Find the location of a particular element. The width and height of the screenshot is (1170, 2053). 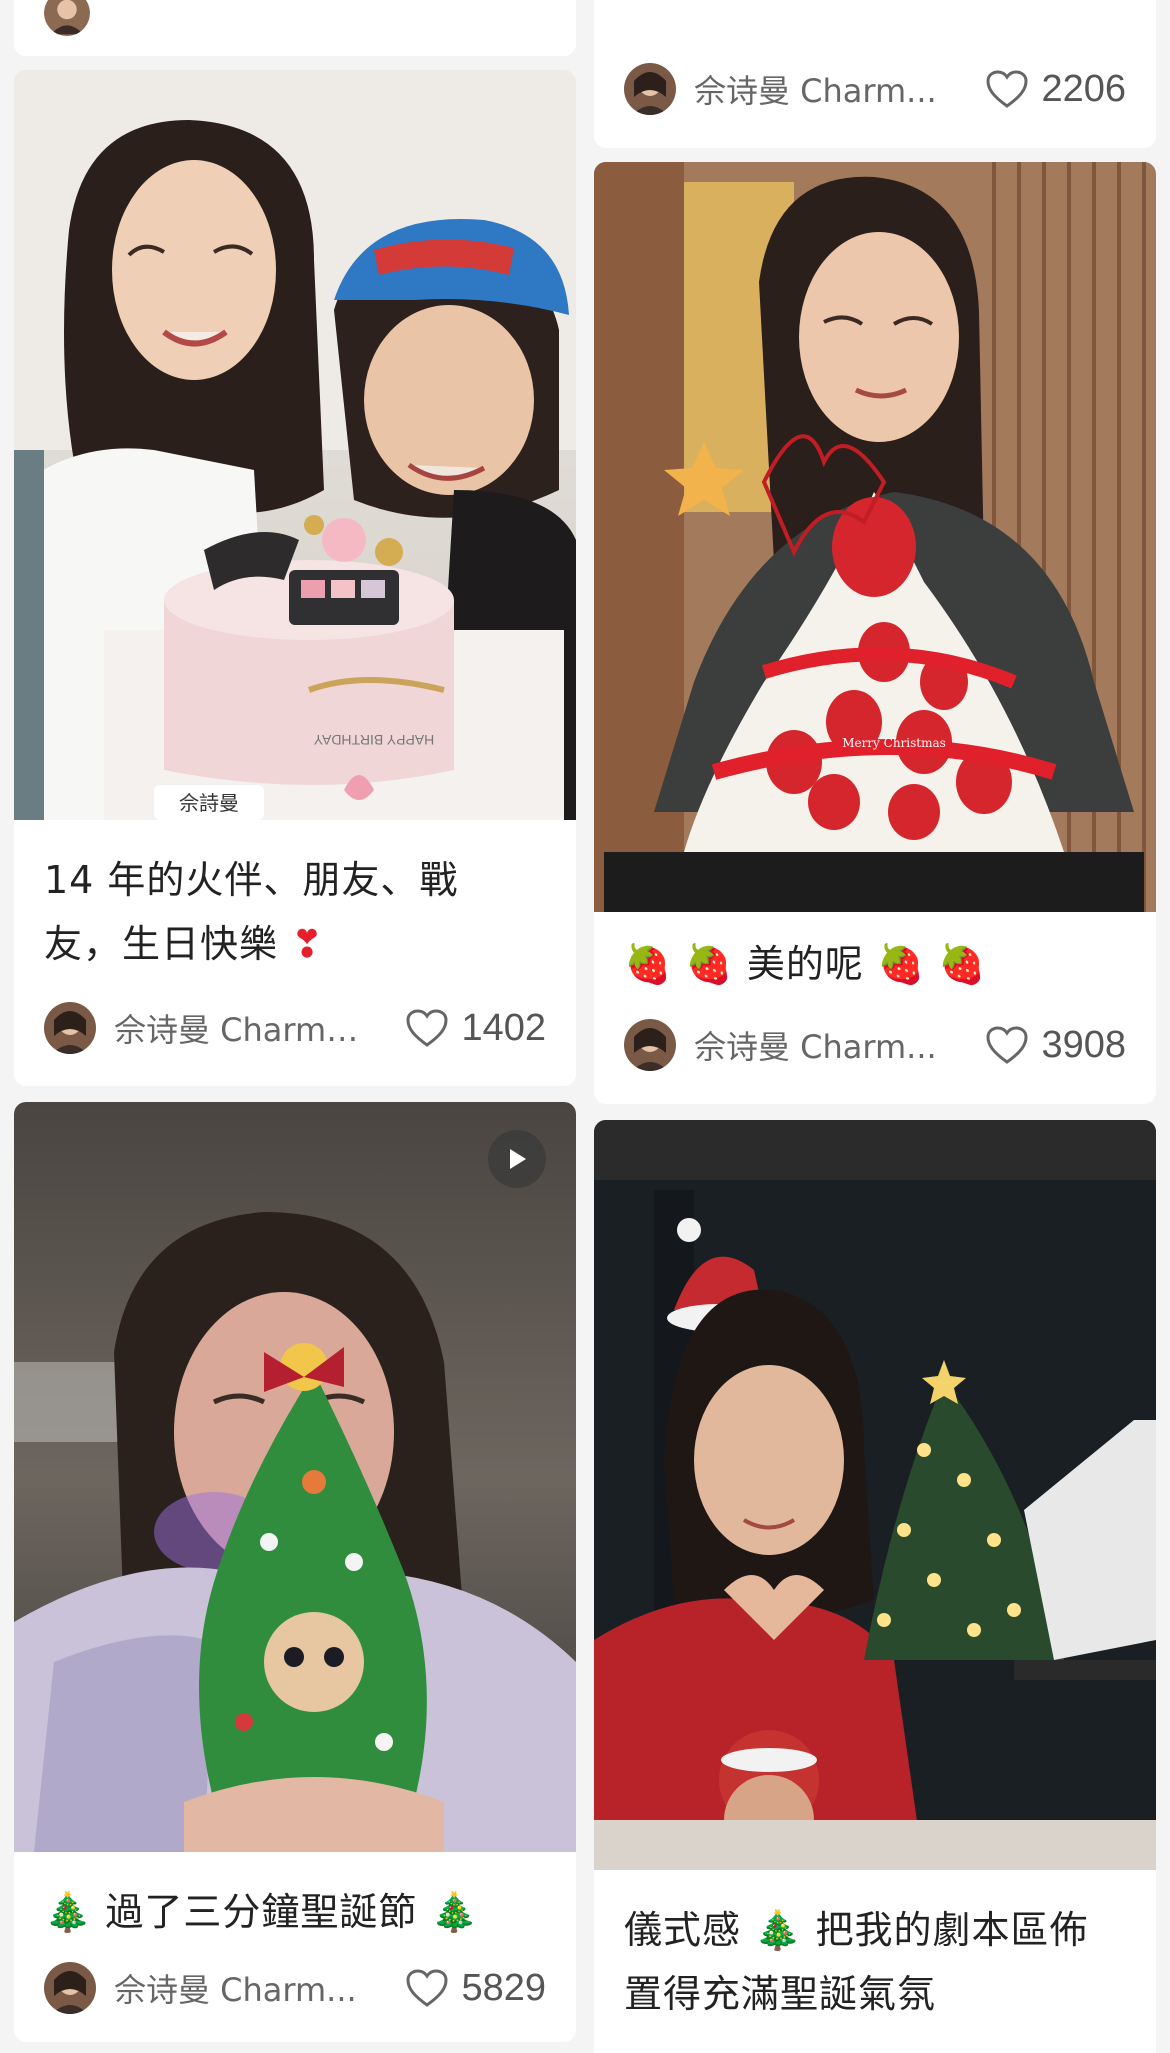

post-title-line-2: 置得充滿聖誕氣氛 is located at coordinates (780, 1994).